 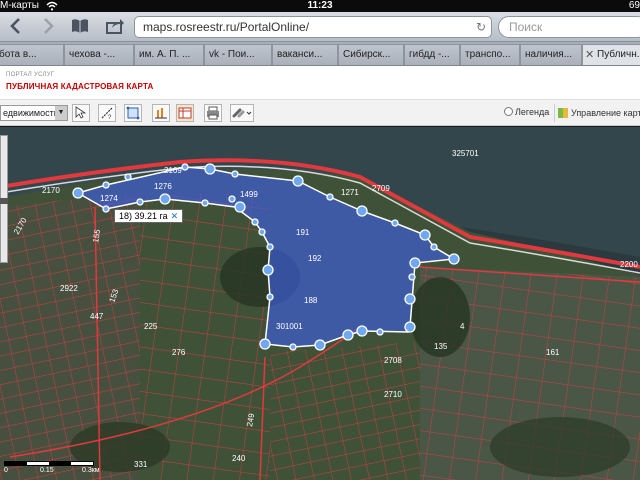 I want to click on print-button, so click(x=213, y=113).